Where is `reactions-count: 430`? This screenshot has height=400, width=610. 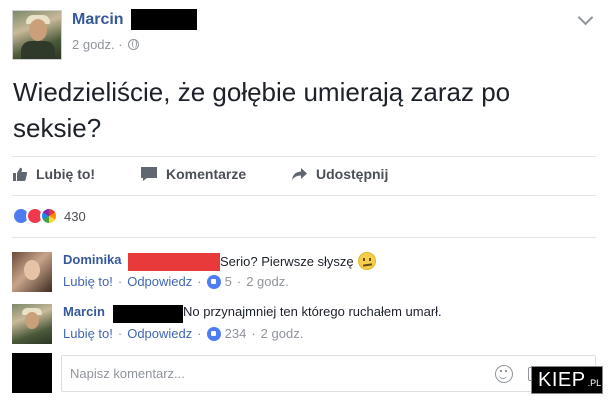 reactions-count: 430 is located at coordinates (75, 216).